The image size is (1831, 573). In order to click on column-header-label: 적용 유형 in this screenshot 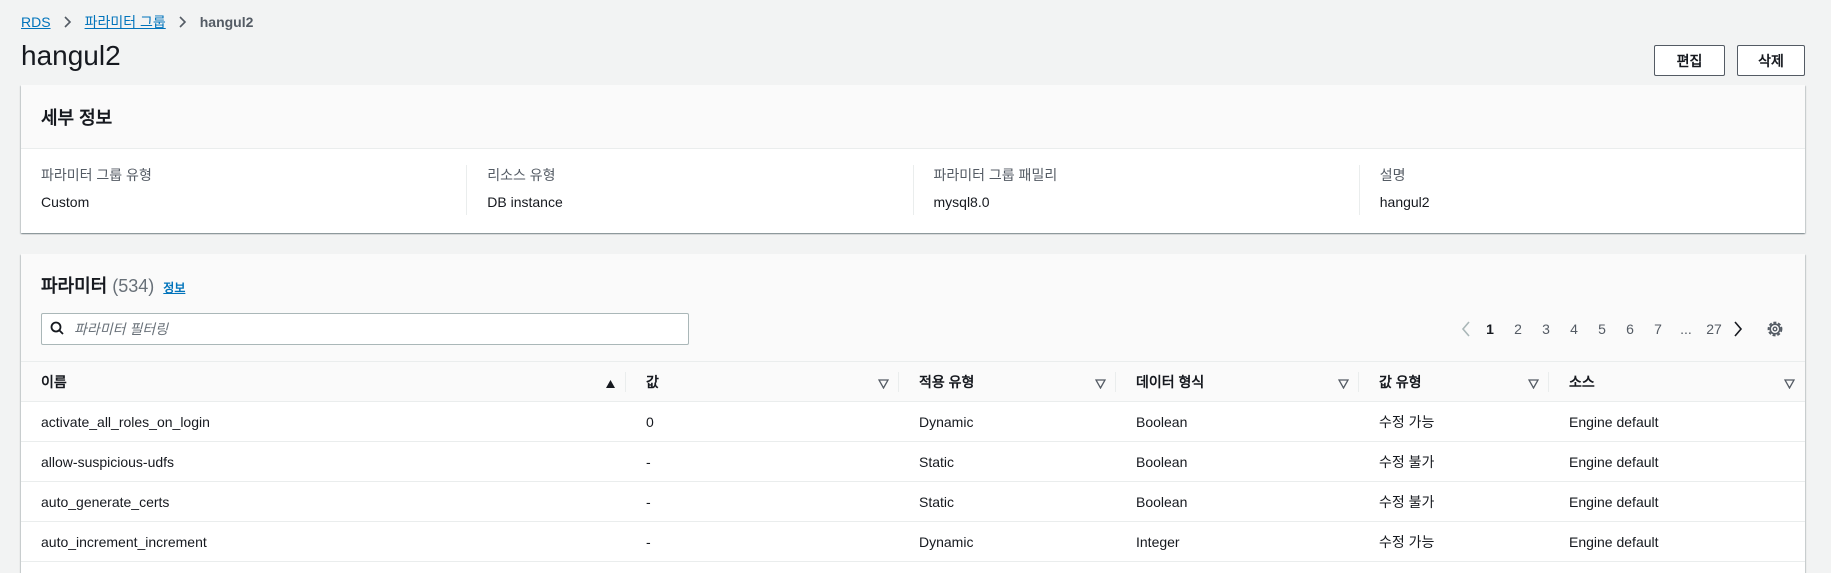, I will do `click(947, 381)`.